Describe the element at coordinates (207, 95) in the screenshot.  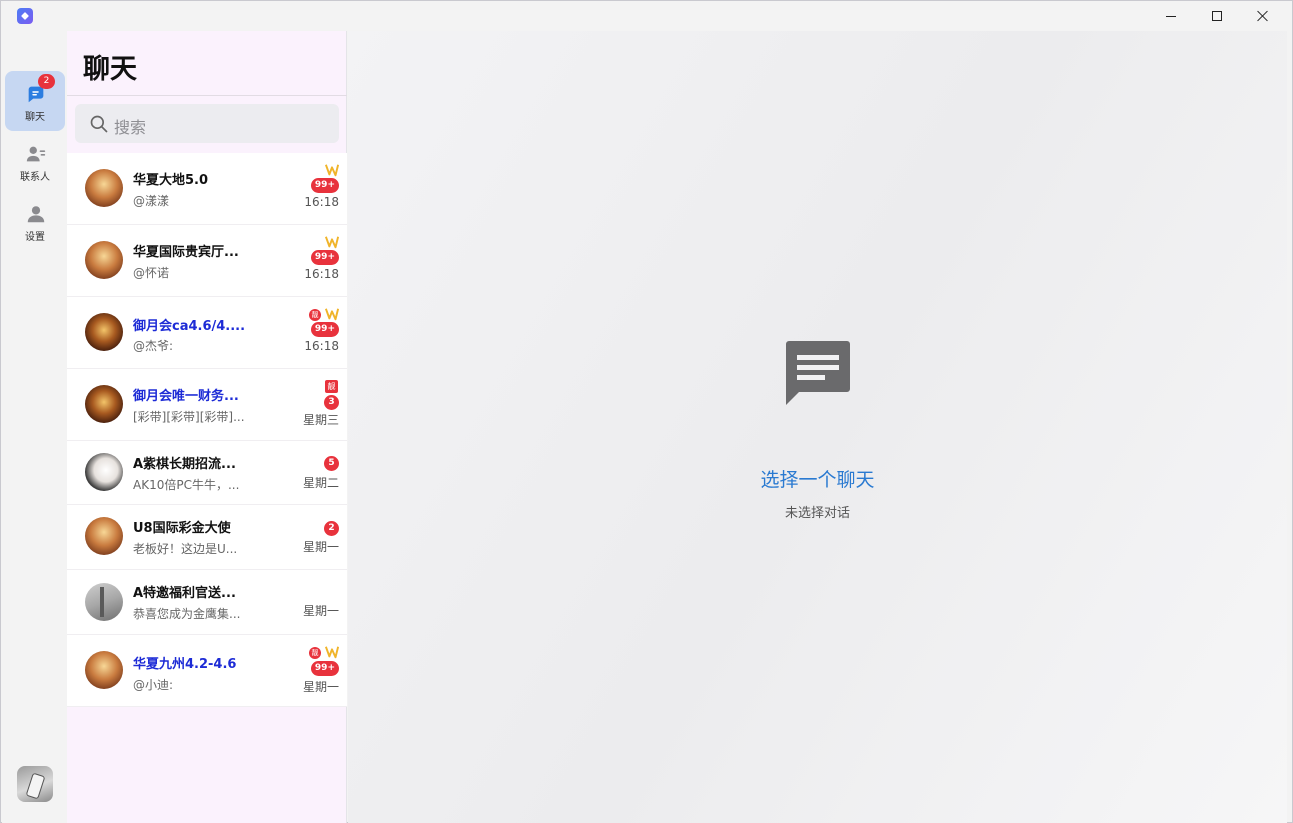
I see `divider` at that location.